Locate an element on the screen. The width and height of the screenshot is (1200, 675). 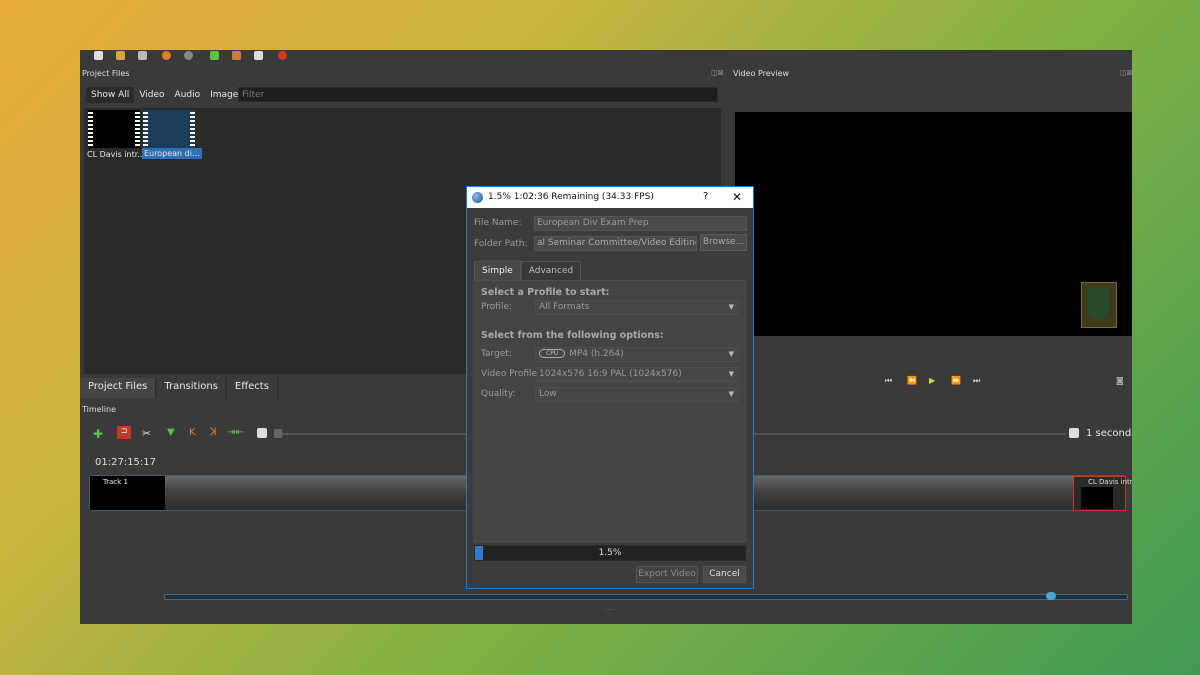
tab-show-all: Show All is located at coordinates (110, 95).